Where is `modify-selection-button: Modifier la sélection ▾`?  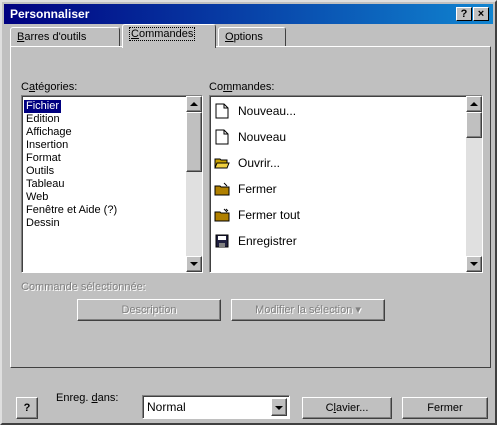 modify-selection-button: Modifier la sélection ▾ is located at coordinates (308, 310).